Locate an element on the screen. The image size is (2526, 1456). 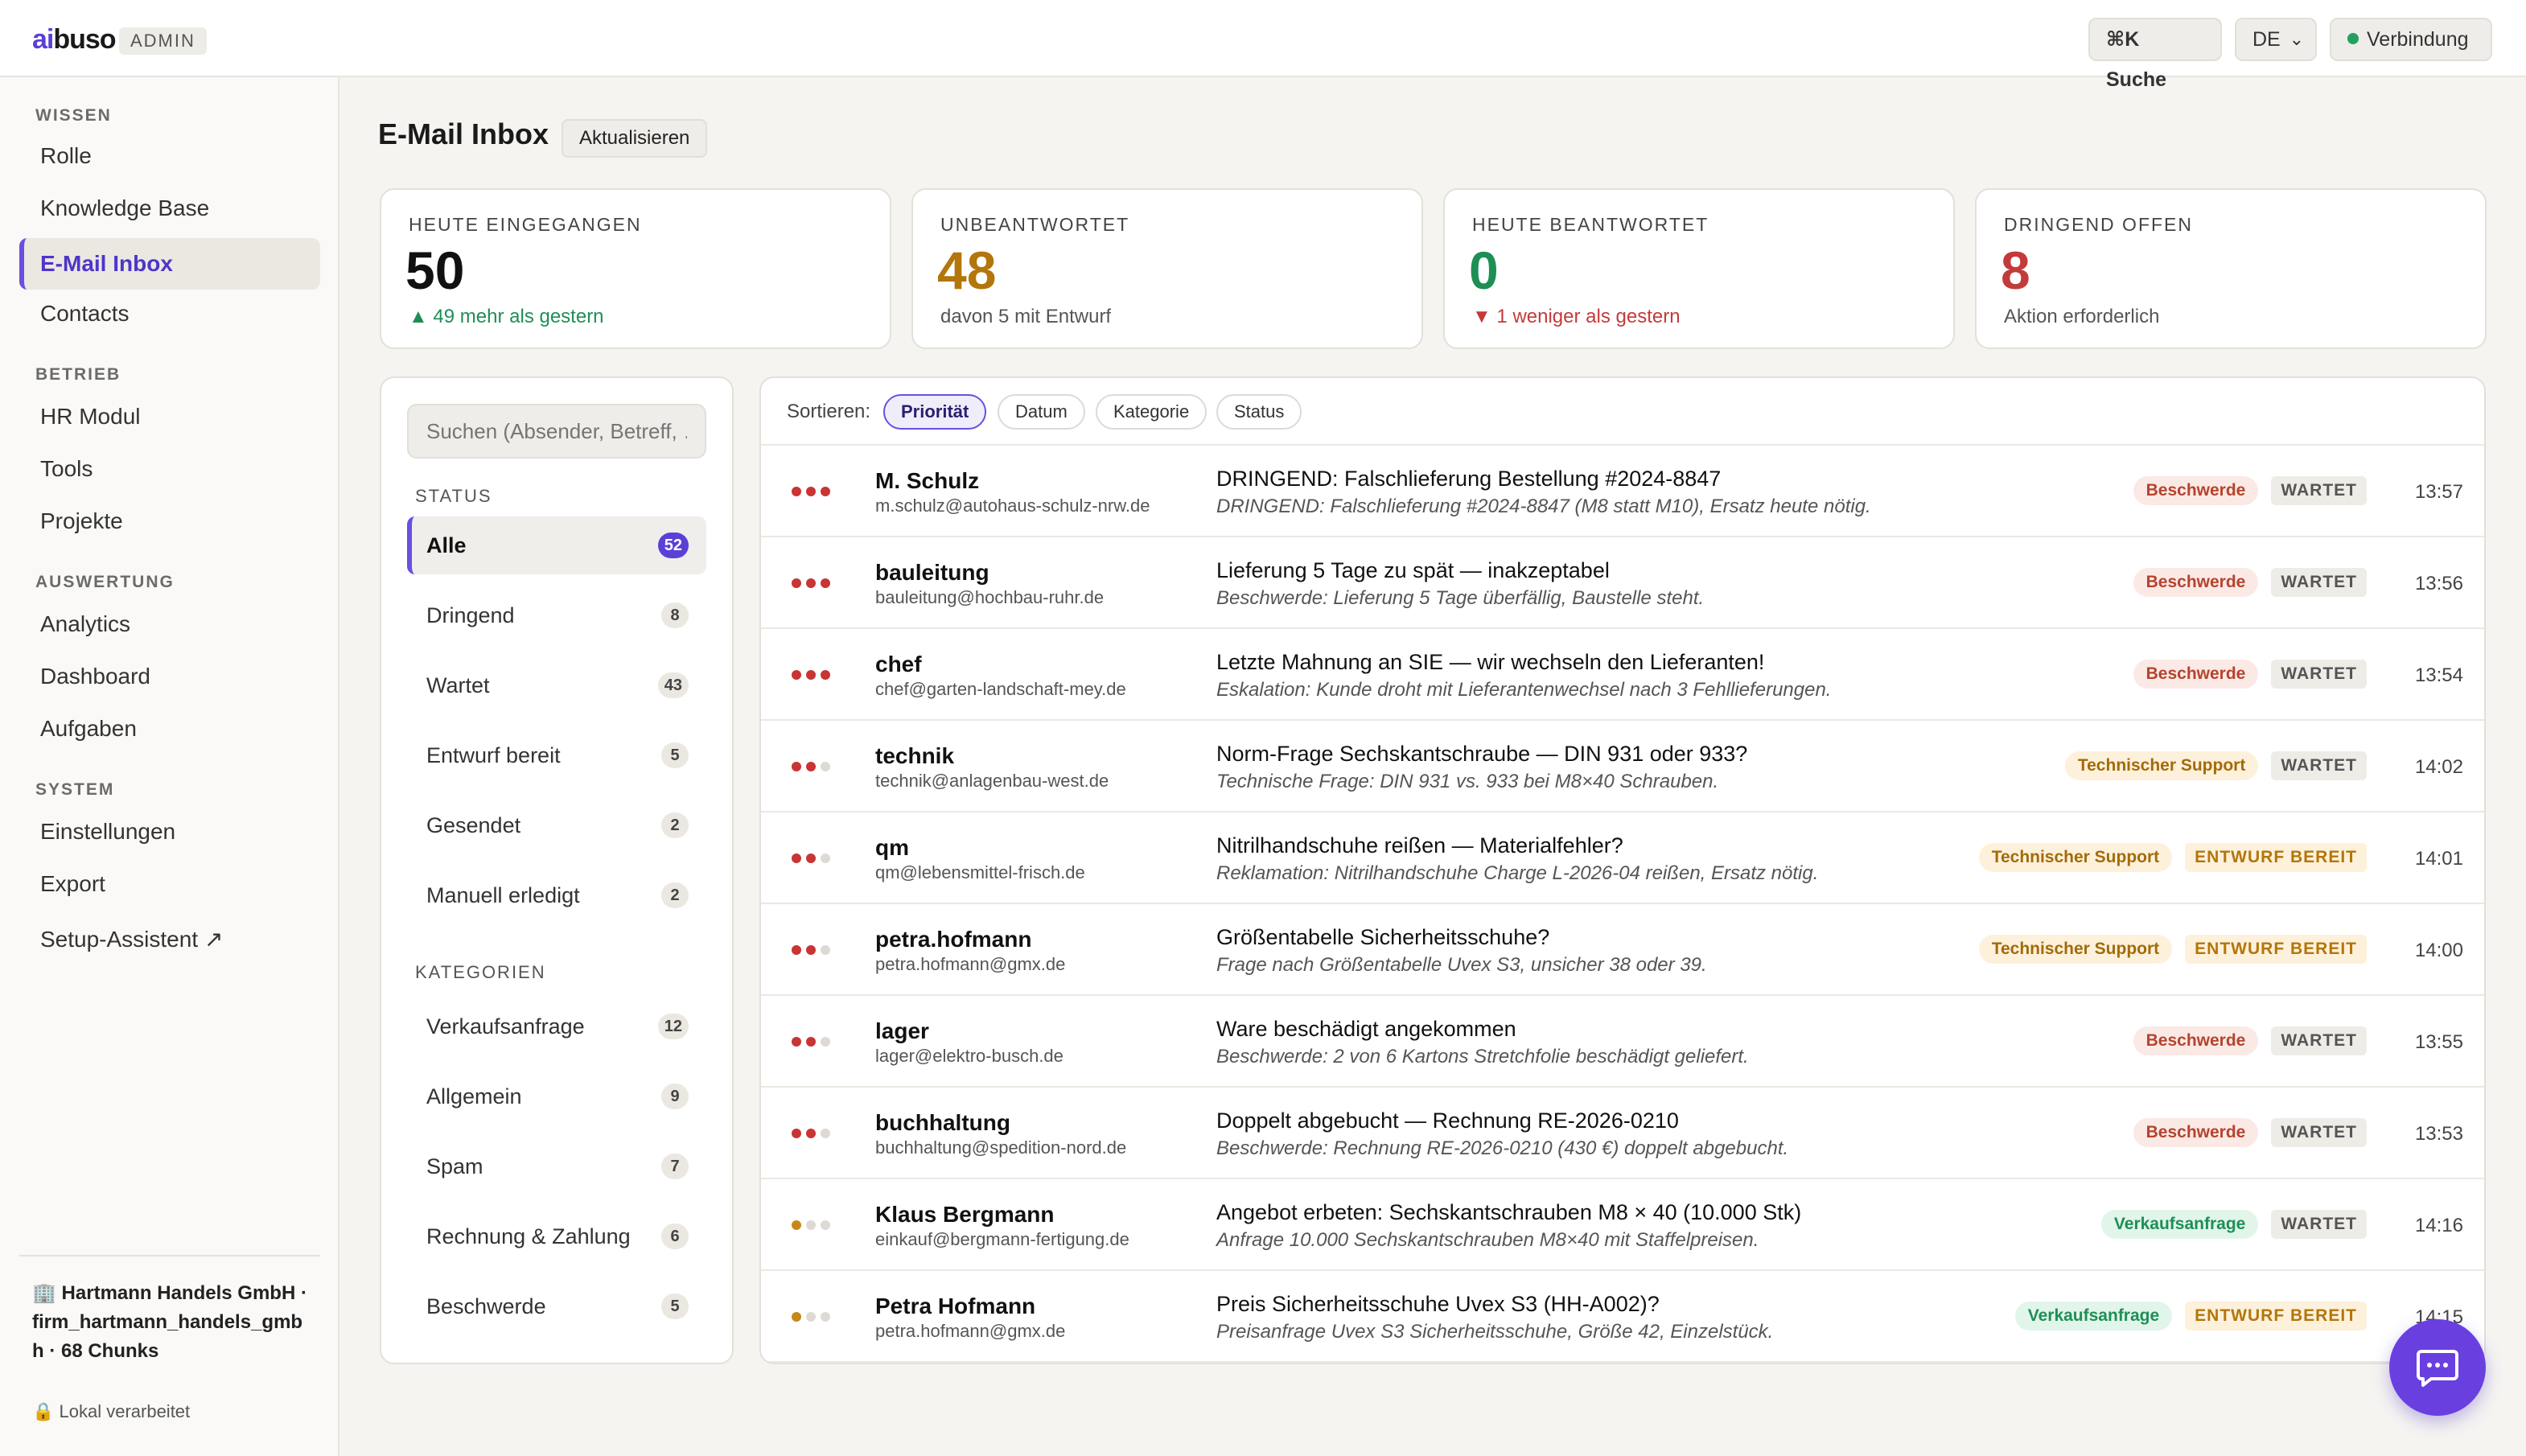
count-badge: 2 is located at coordinates (675, 895).